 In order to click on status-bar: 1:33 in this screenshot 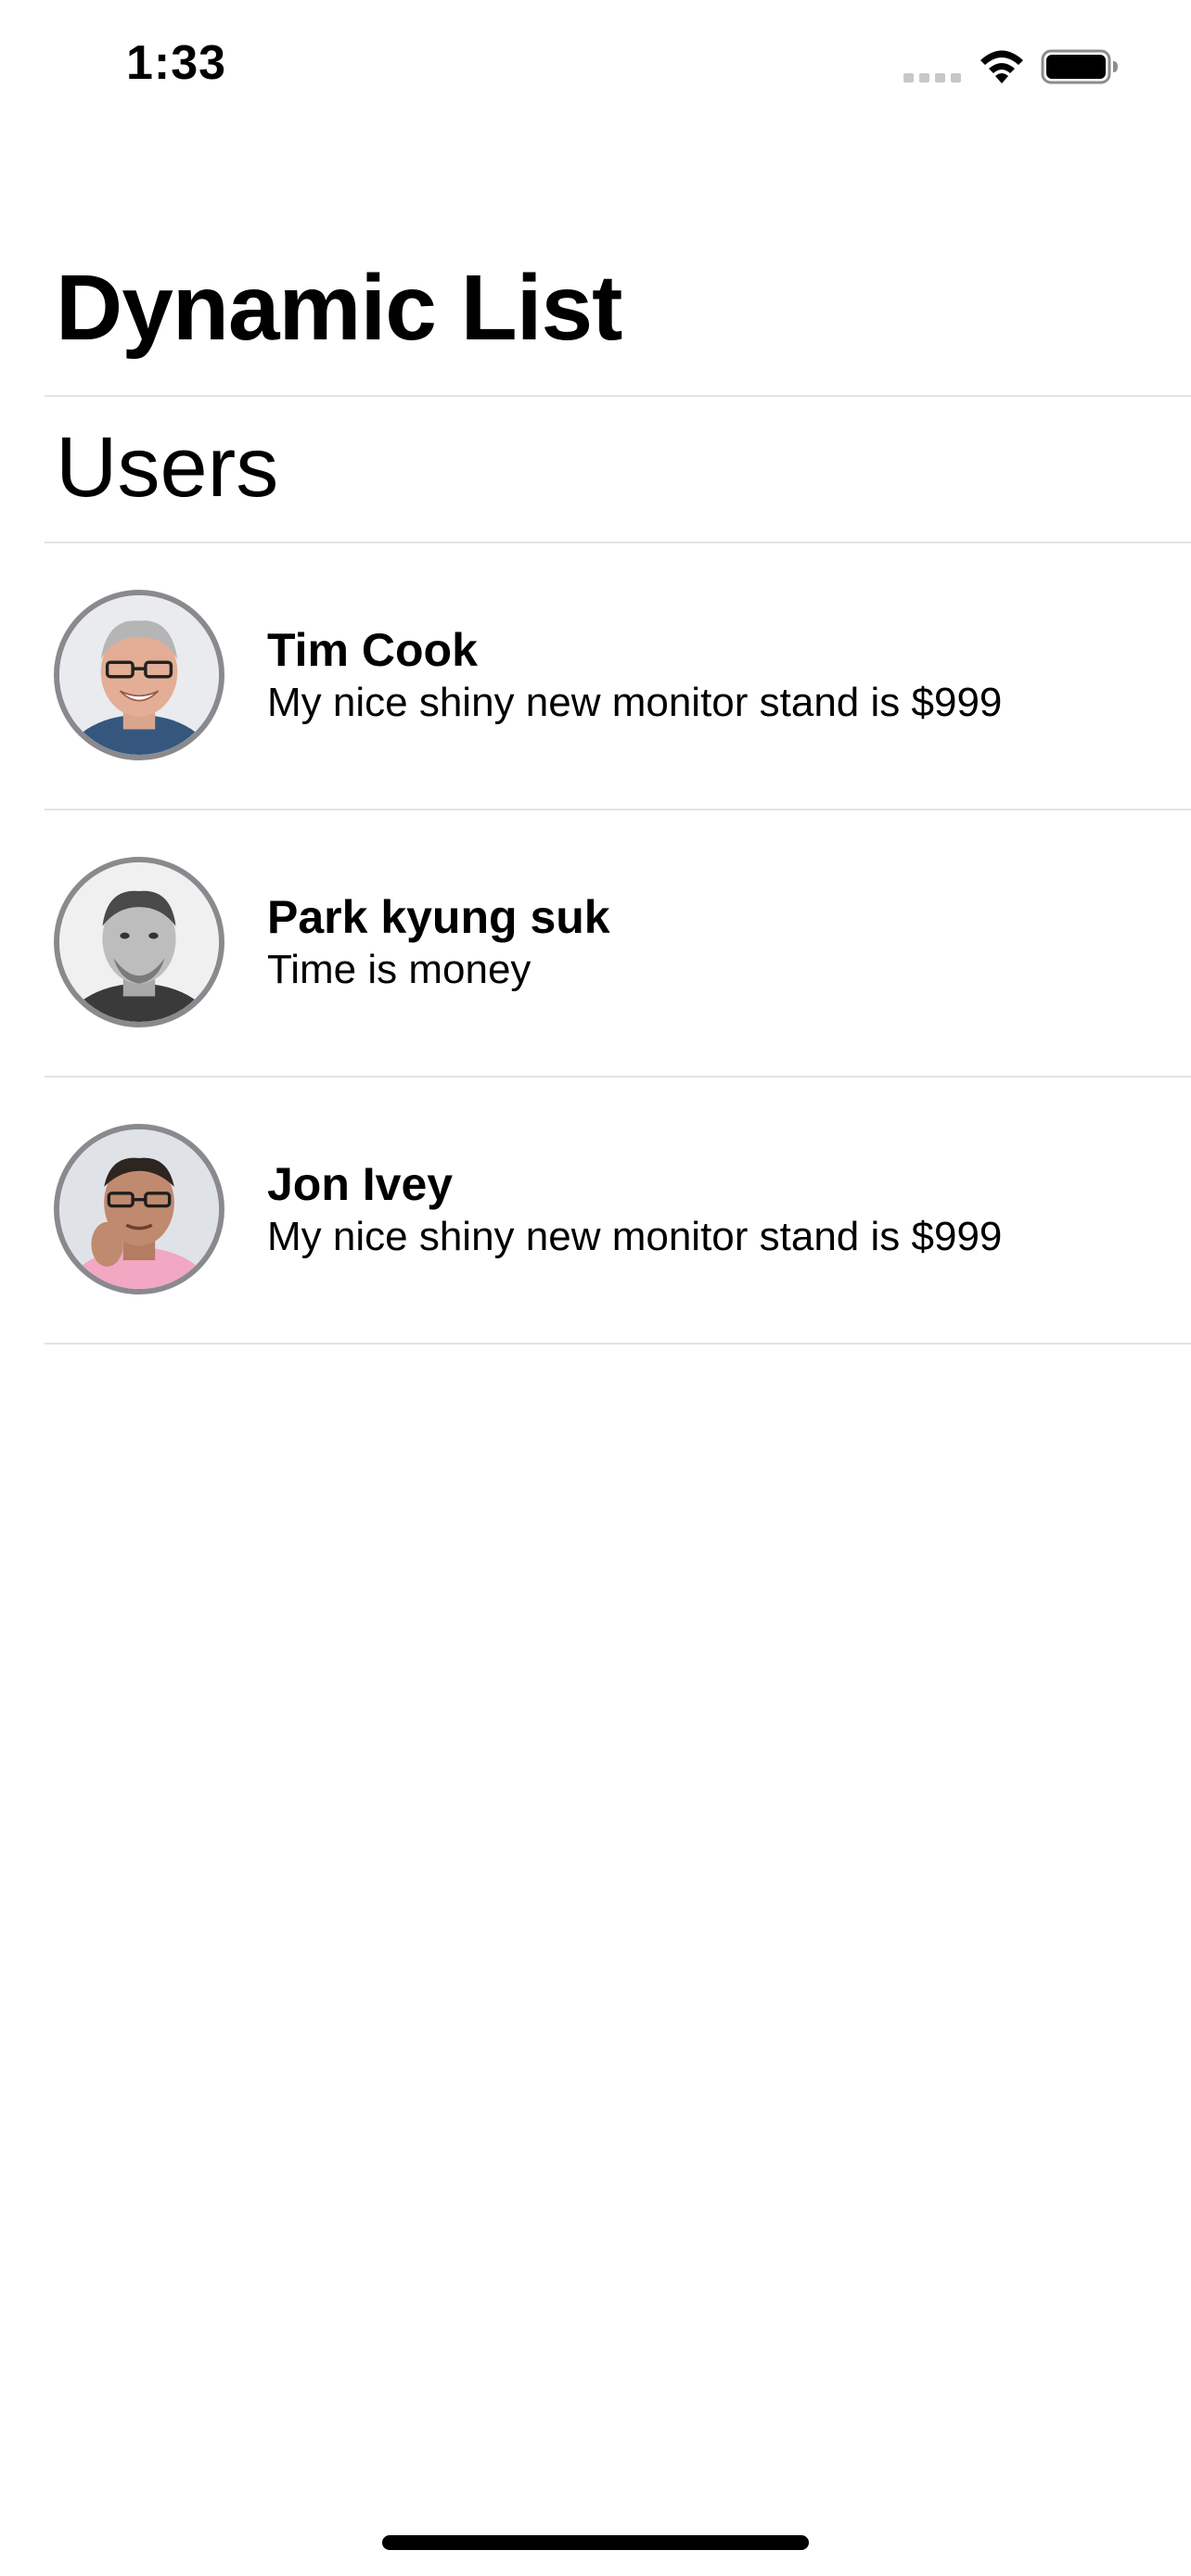, I will do `click(595, 69)`.